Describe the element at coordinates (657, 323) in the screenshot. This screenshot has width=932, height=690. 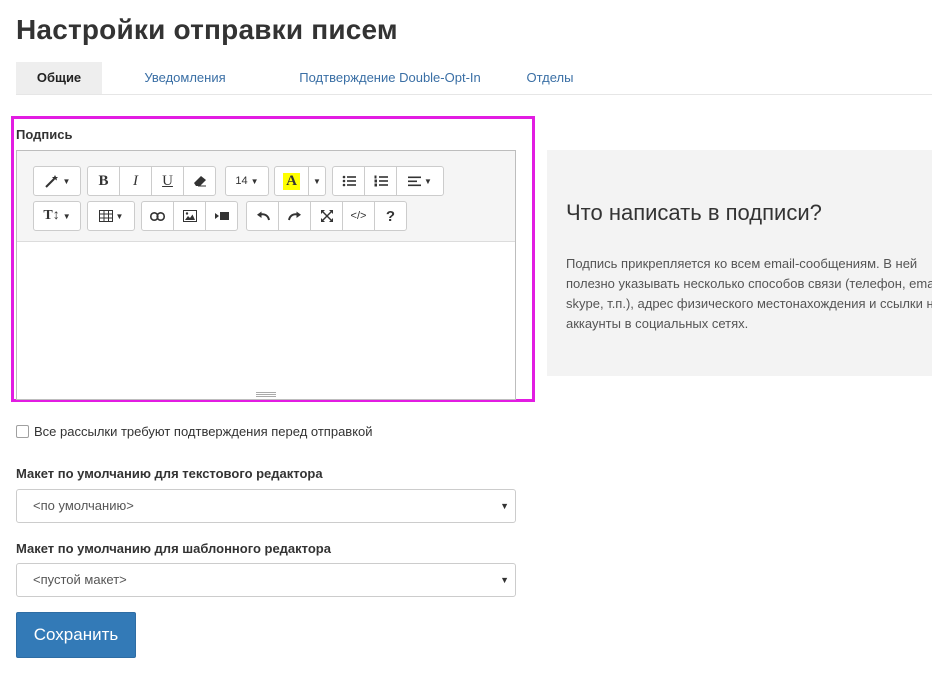
I see `help-text-line: аккаунты в социальных сетях.` at that location.